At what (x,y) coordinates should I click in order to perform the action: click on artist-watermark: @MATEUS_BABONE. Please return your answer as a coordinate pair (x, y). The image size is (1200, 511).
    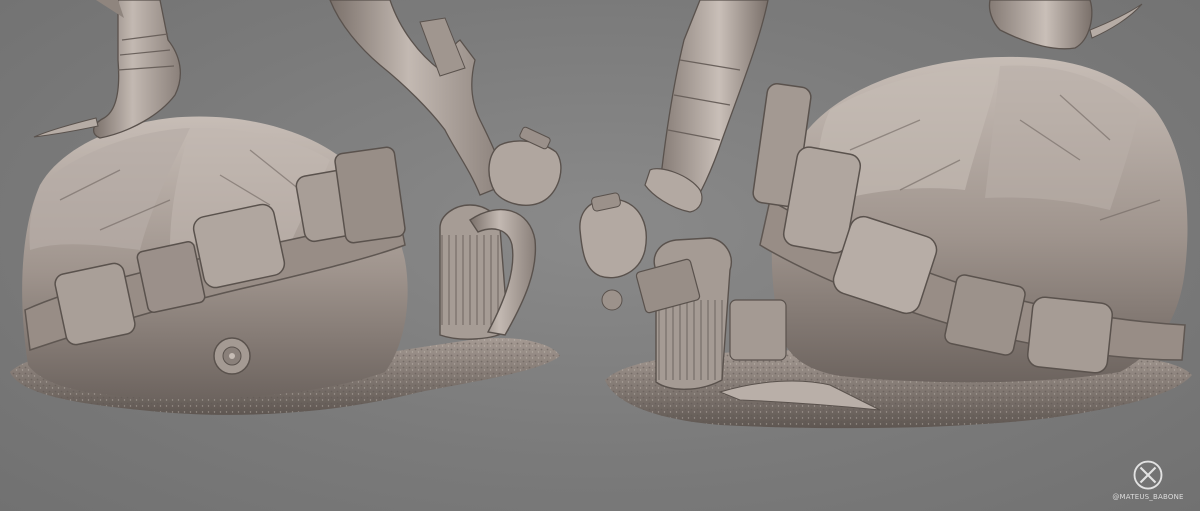
    Looking at the image, I should click on (1148, 480).